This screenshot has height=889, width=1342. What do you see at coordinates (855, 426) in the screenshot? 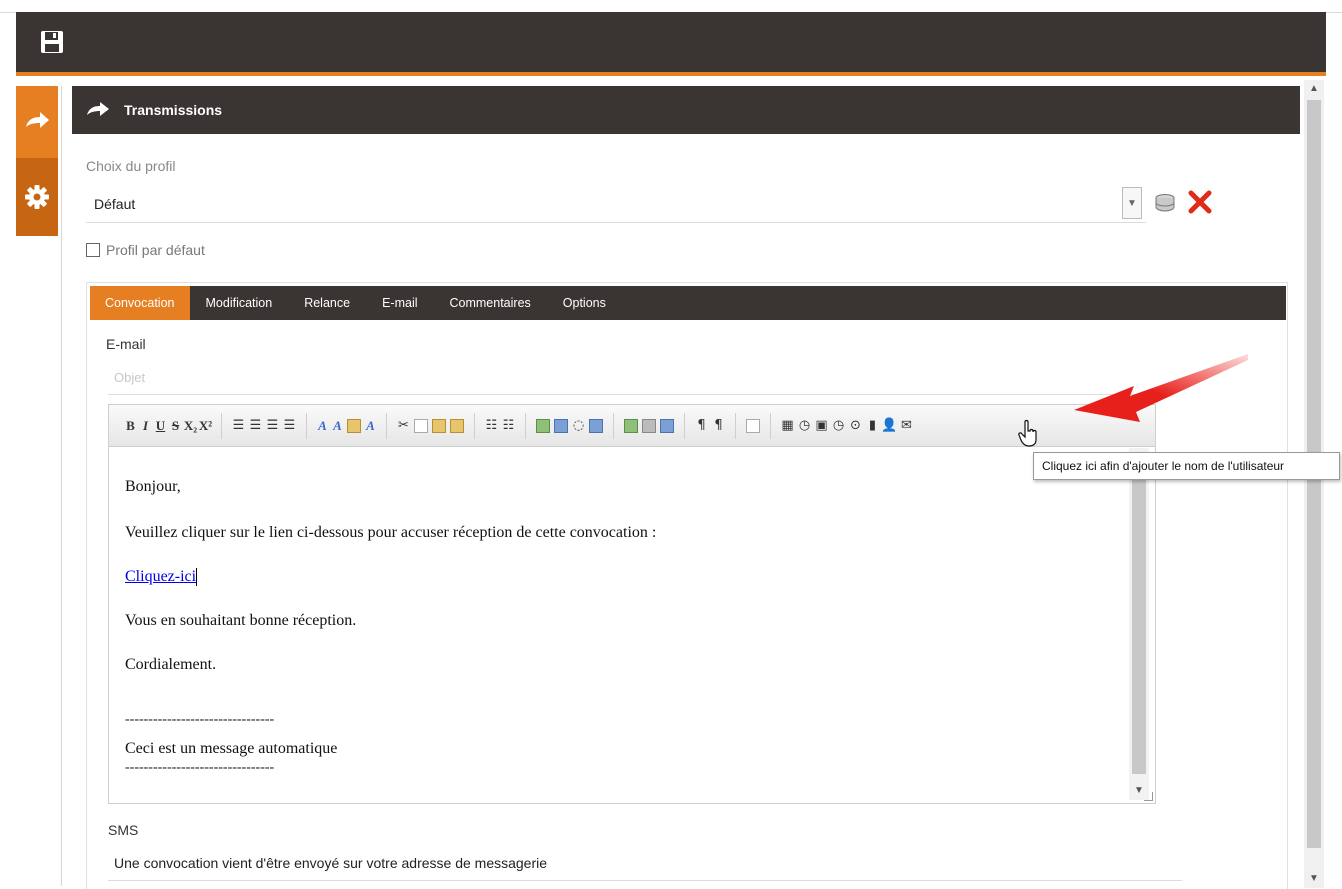
I see `location-pin-icon: ⊙` at bounding box center [855, 426].